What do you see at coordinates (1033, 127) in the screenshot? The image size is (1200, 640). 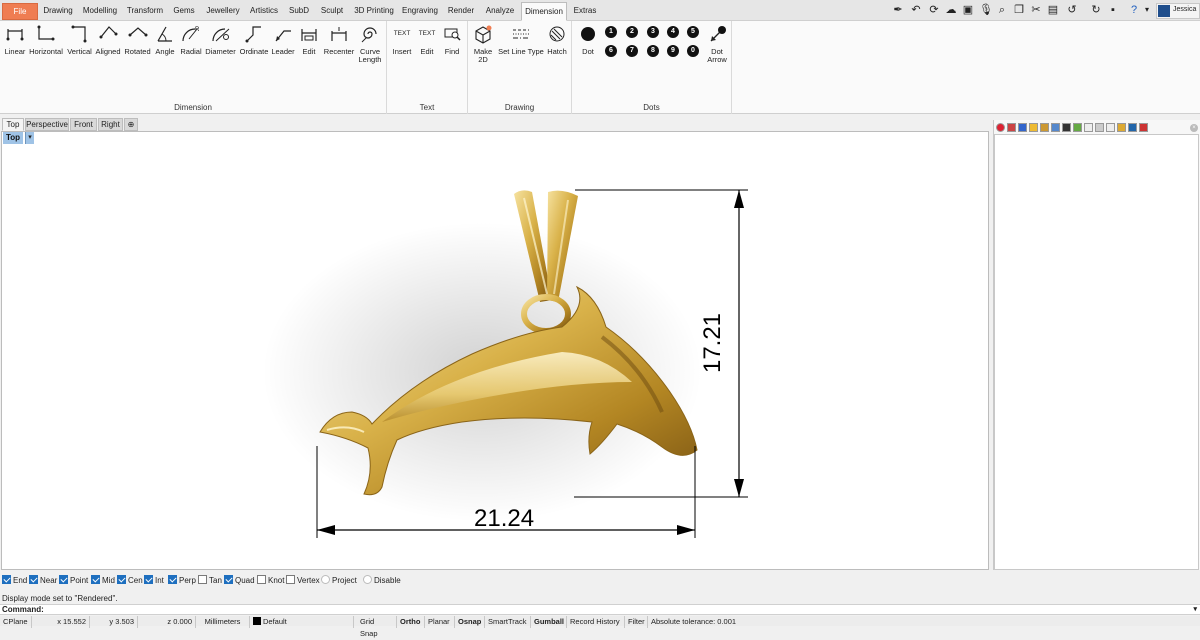 I see `lights-icon` at bounding box center [1033, 127].